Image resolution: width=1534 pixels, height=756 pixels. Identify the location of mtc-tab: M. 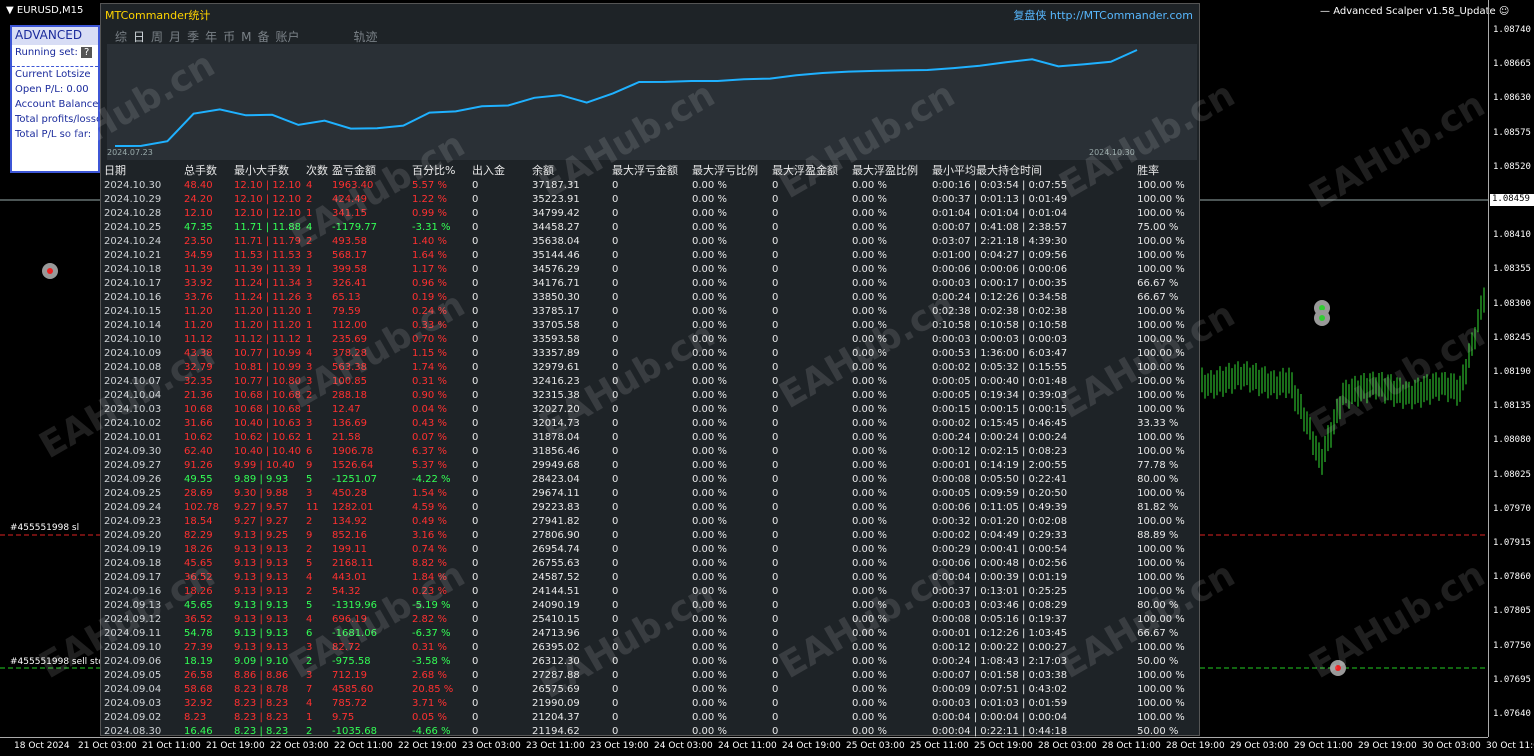
(246, 37).